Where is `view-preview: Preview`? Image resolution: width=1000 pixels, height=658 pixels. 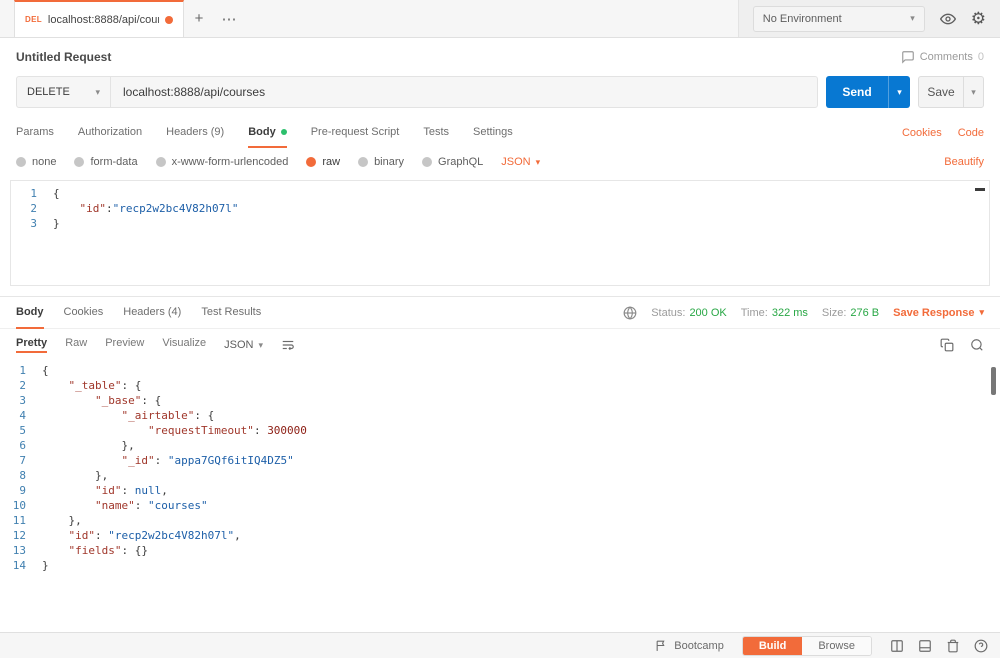
view-preview: Preview is located at coordinates (124, 345).